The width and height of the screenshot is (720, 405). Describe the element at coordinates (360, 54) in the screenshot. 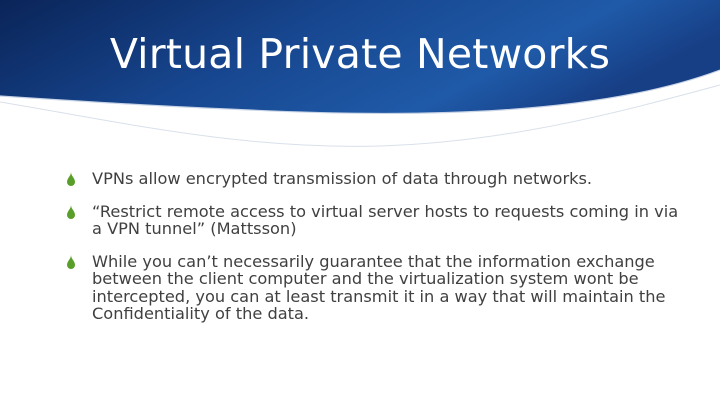

I see `slide-title: Virtual Private Networks` at that location.